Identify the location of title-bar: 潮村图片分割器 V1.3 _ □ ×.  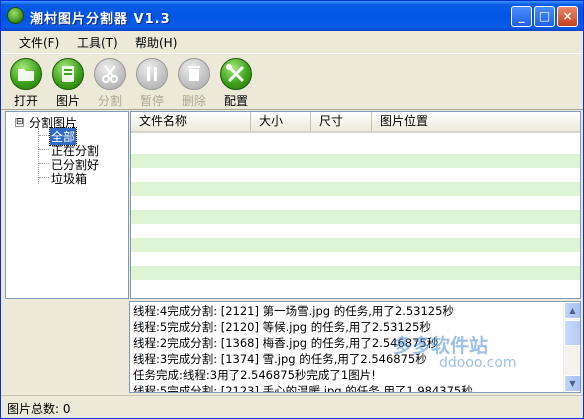
(292, 16).